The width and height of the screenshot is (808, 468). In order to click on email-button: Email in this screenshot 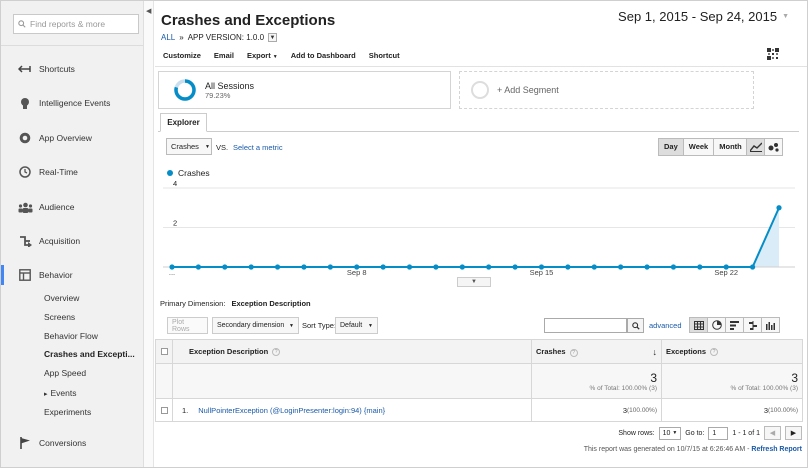, I will do `click(224, 55)`.